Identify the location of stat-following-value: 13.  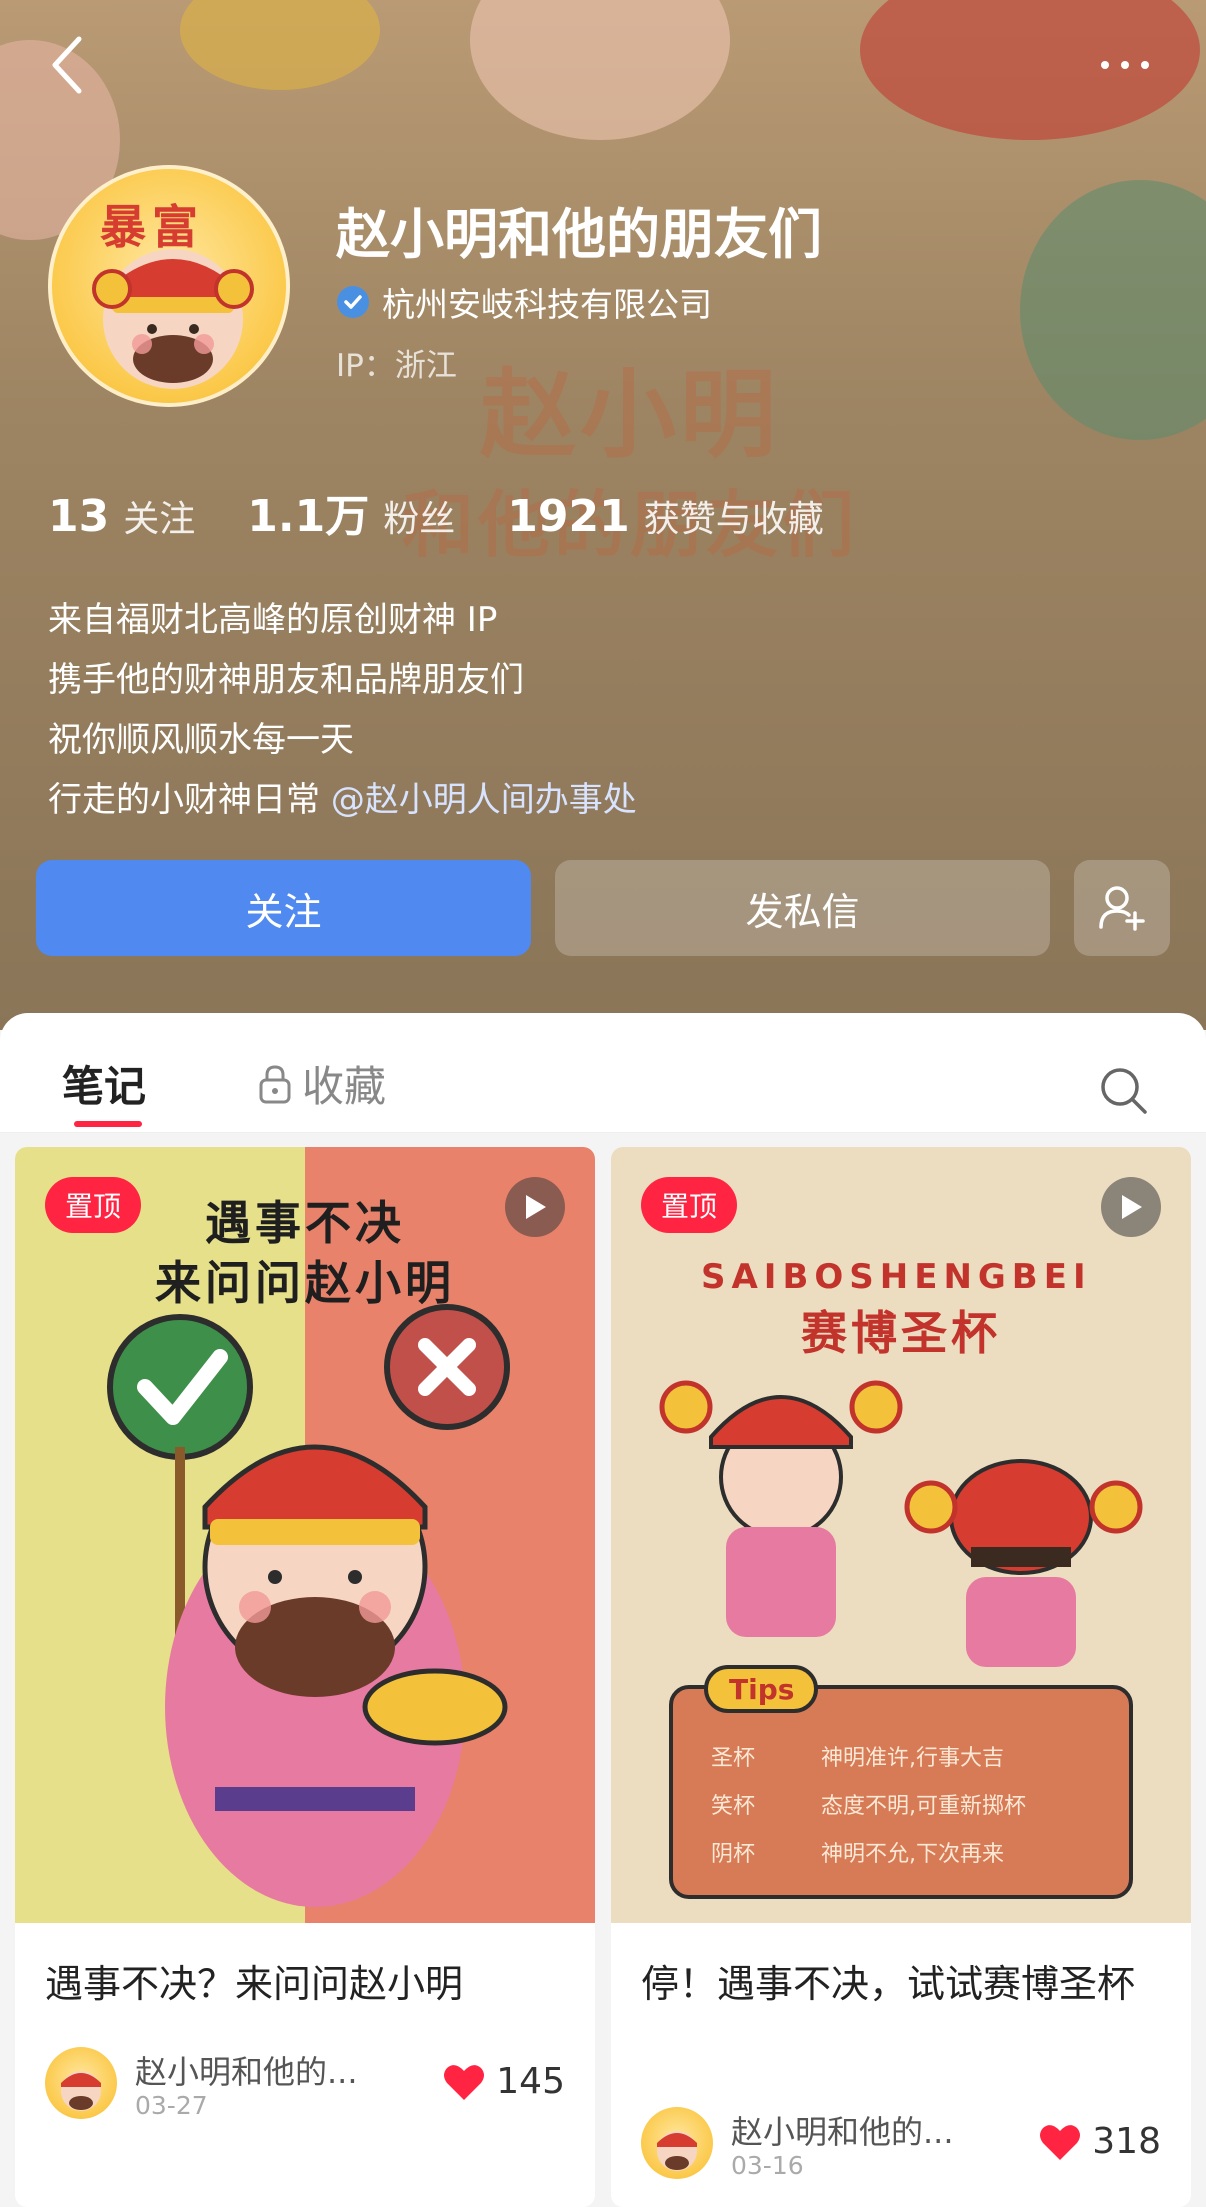
(79, 516).